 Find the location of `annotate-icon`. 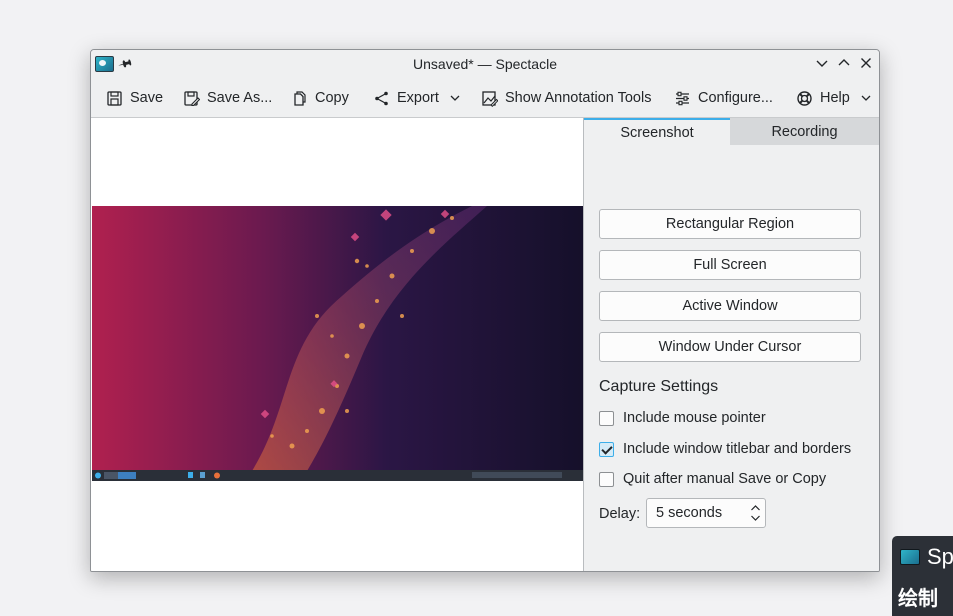

annotate-icon is located at coordinates (490, 98).